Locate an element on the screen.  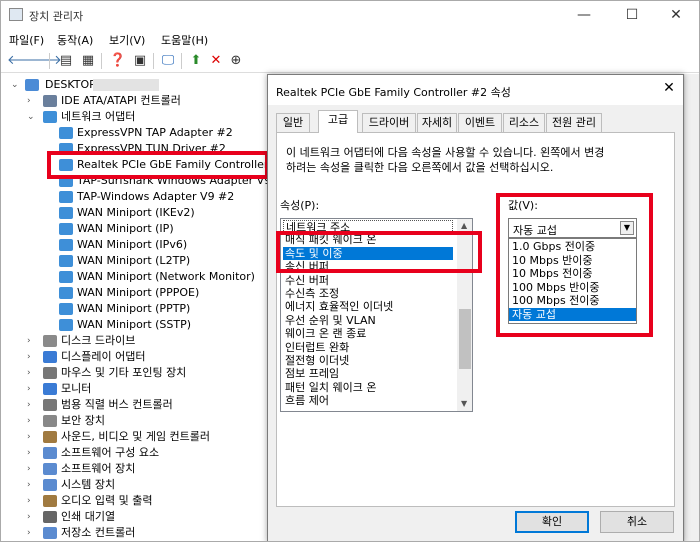
tree-item: ⌄ 네트워크 어댑터 is located at coordinates (133, 117).